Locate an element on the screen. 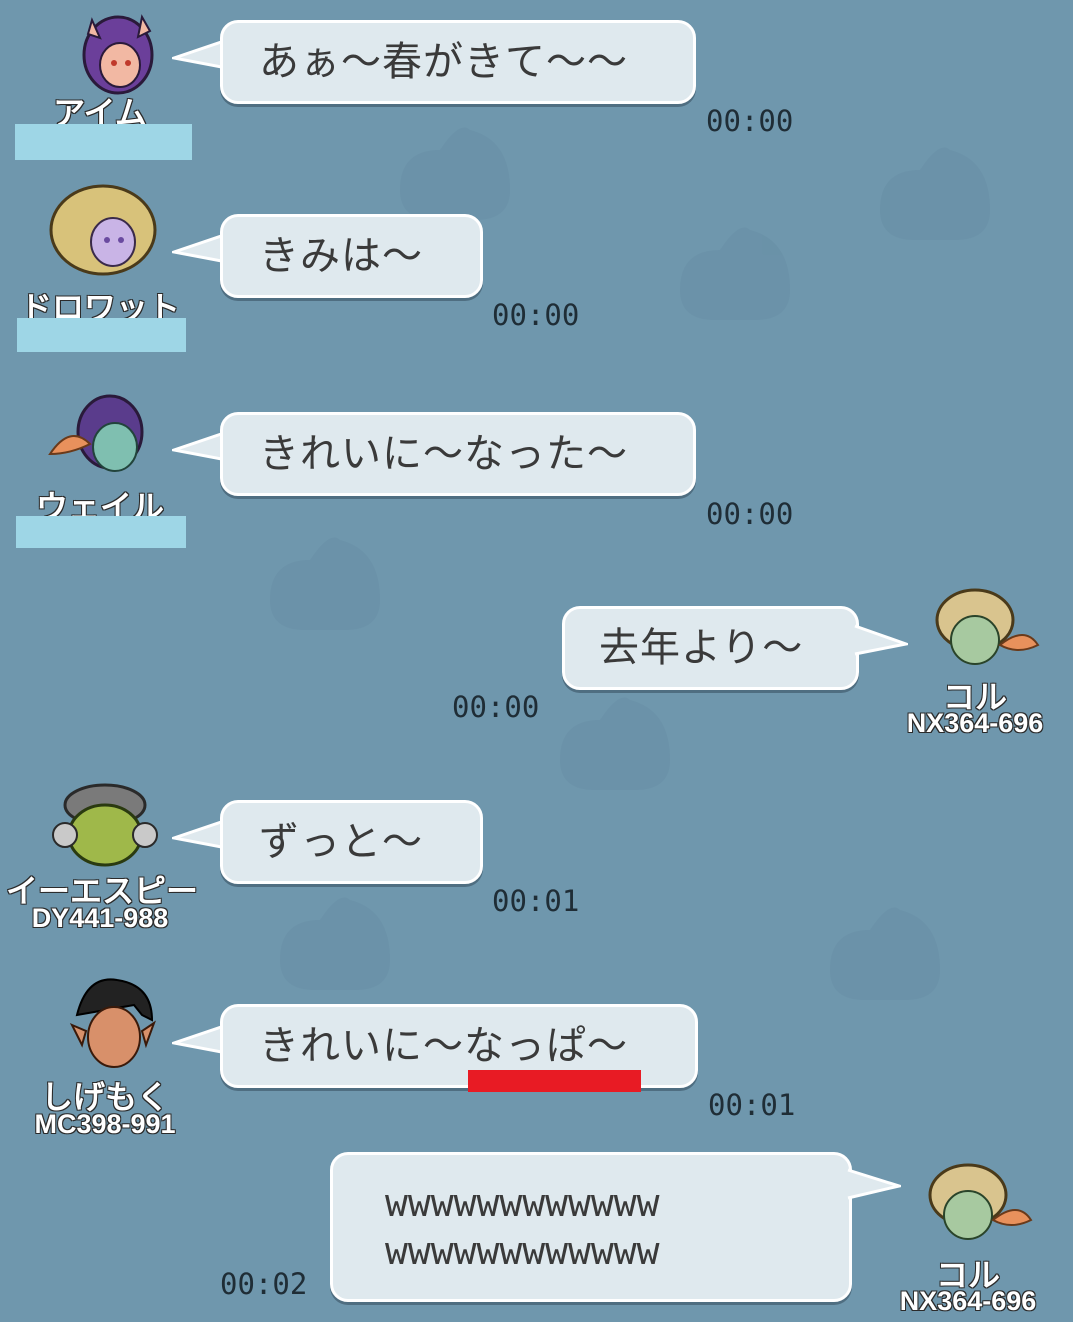  message-bubble: 去年より～ is located at coordinates (710, 648).